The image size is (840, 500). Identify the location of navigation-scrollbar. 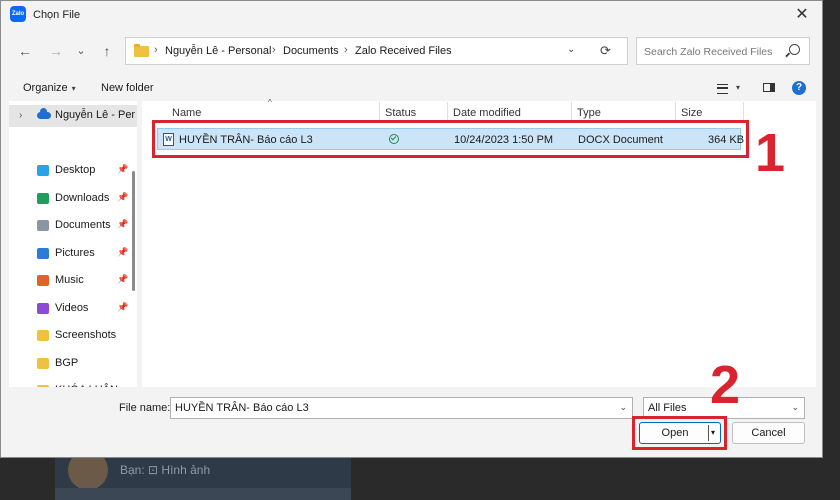
(133, 231).